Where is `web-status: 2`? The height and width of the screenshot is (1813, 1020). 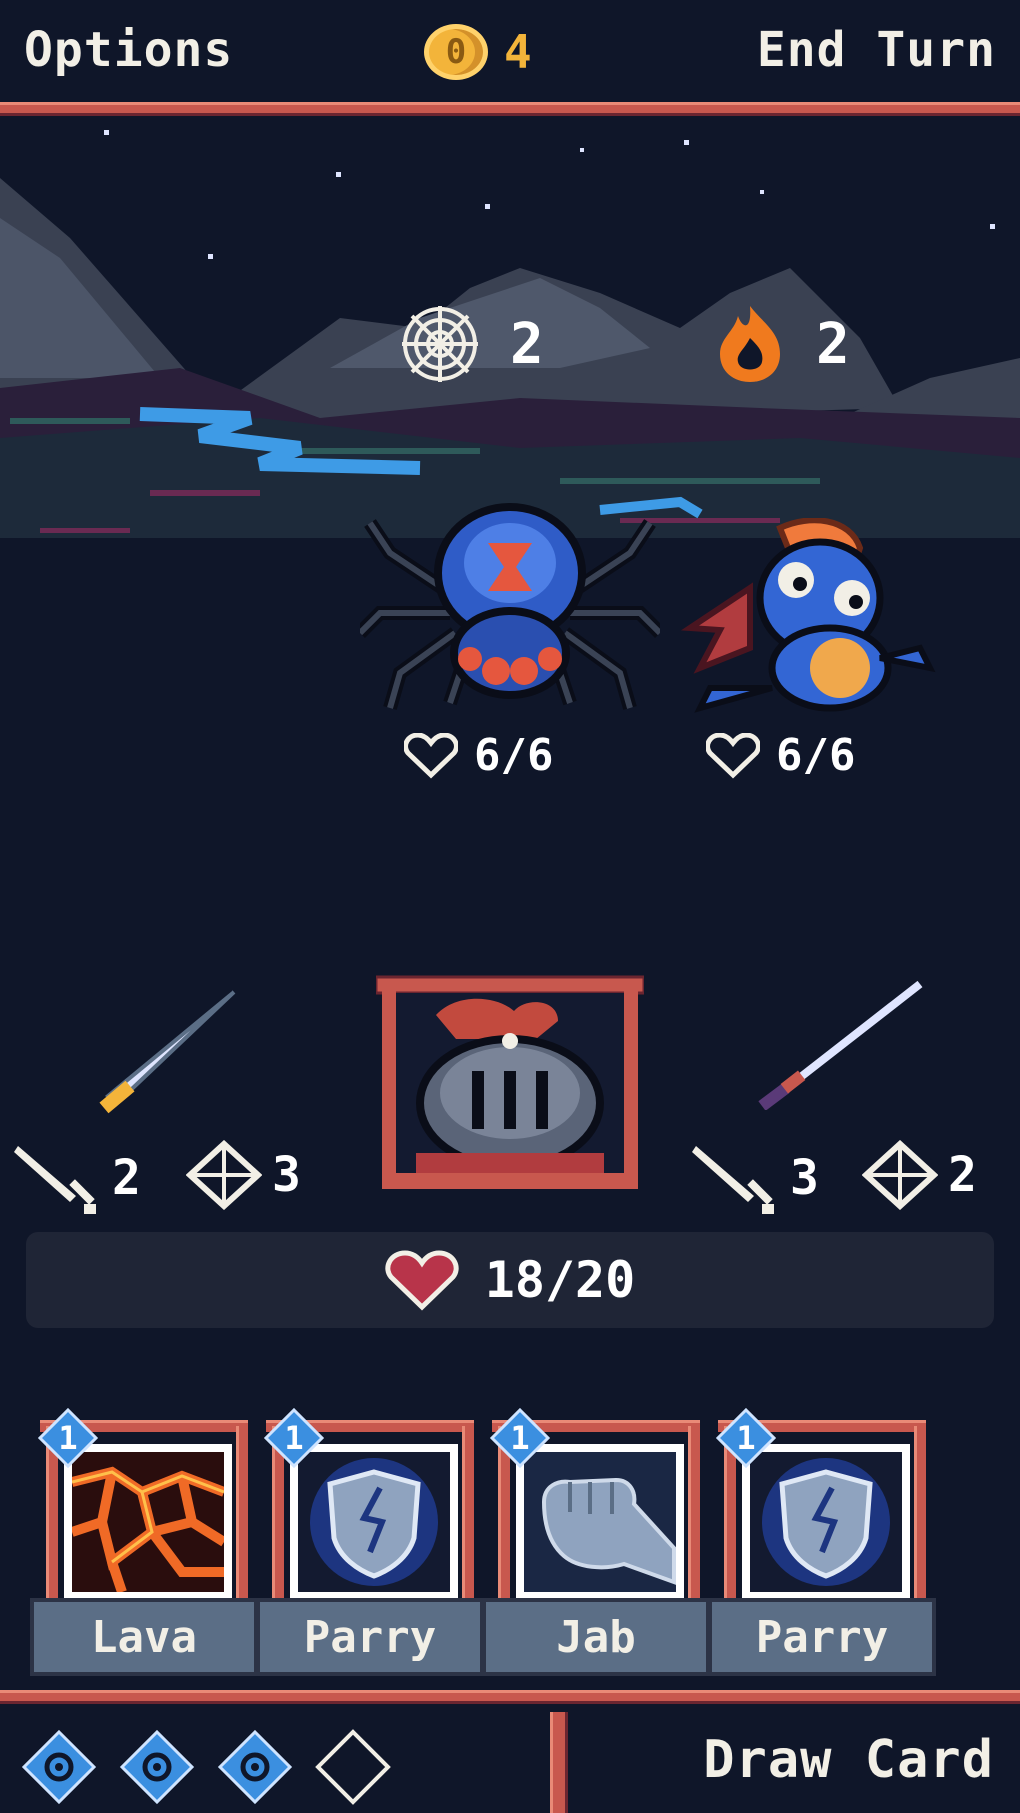
web-status: 2 is located at coordinates (471, 344).